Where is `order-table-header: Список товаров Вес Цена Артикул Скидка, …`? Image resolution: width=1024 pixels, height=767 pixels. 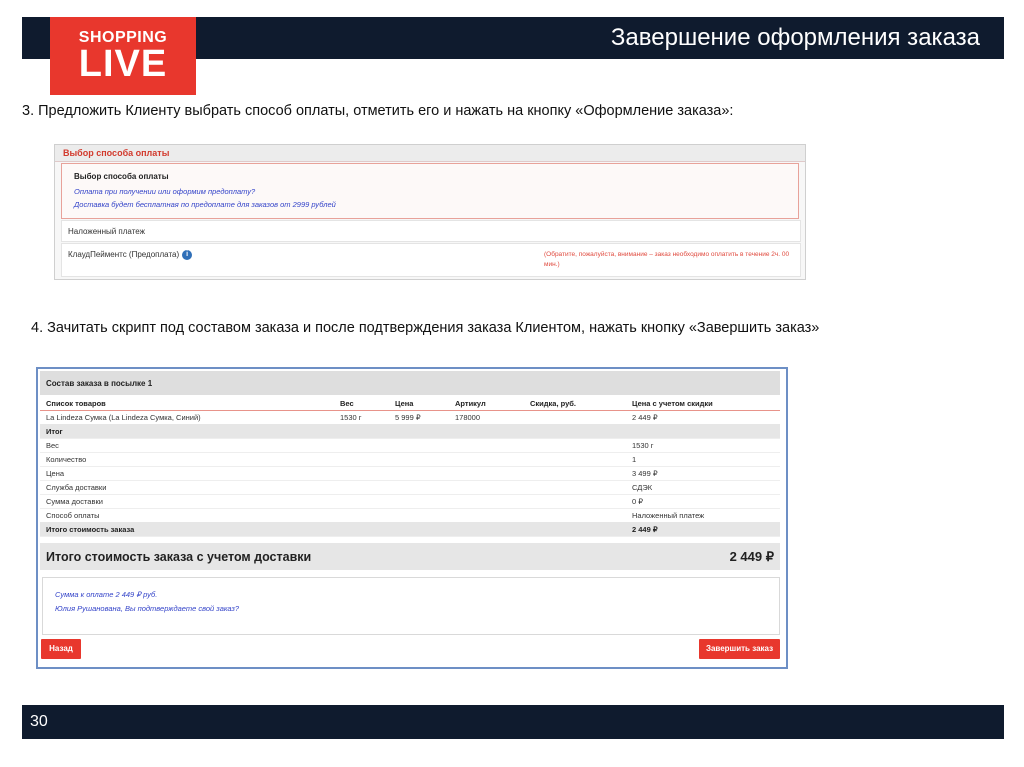
order-table-header: Список товаров Вес Цена Артикул Скидка, … is located at coordinates (410, 403).